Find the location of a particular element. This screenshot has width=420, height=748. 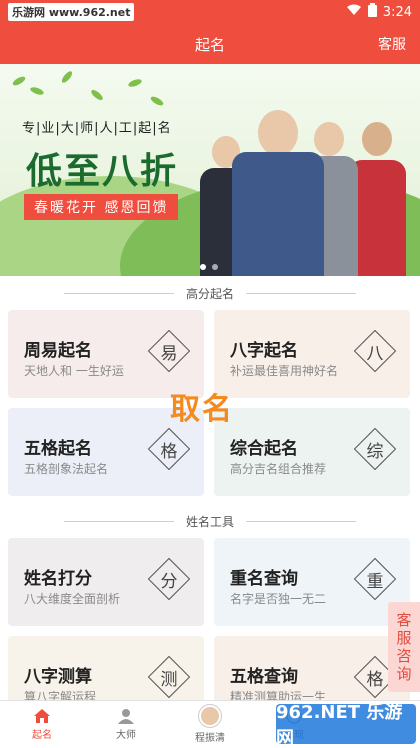

card-title: 姓名打分 is located at coordinates (58, 579).